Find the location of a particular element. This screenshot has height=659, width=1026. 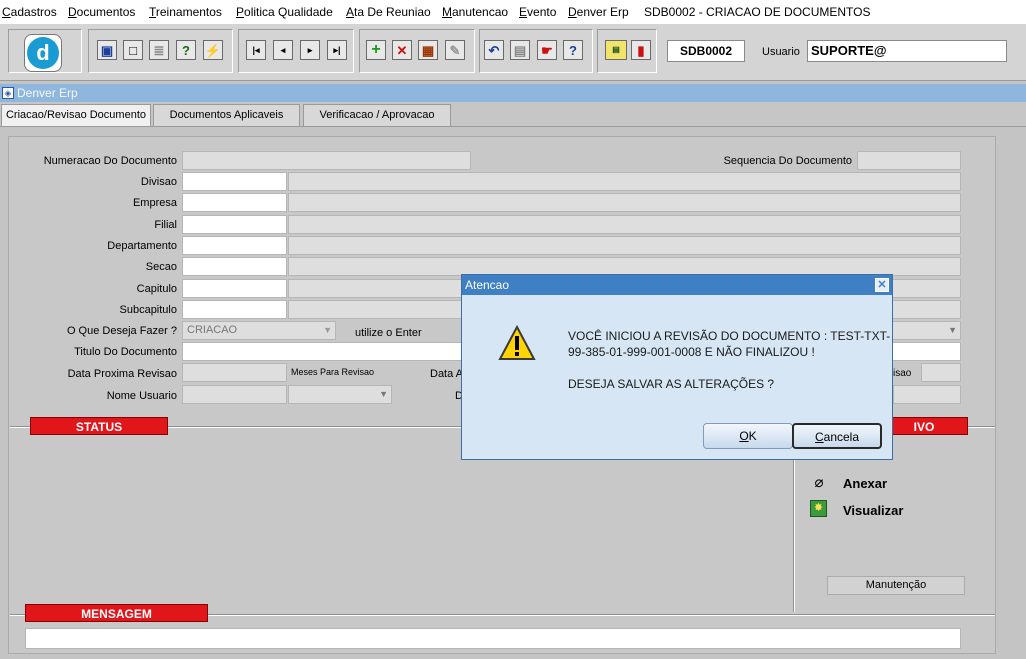

subcapitulo-label: Subcapitulo is located at coordinates (148, 310).